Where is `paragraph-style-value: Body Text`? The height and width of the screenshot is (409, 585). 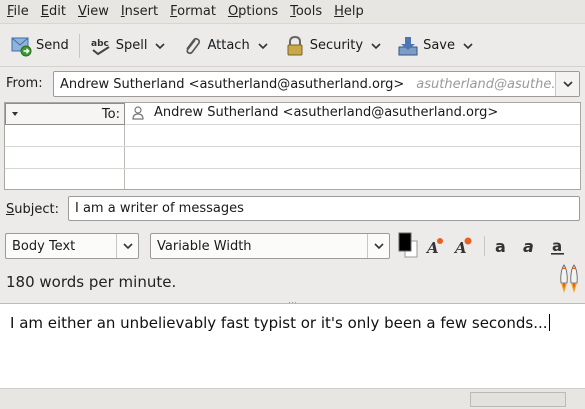 paragraph-style-value: Body Text is located at coordinates (44, 246).